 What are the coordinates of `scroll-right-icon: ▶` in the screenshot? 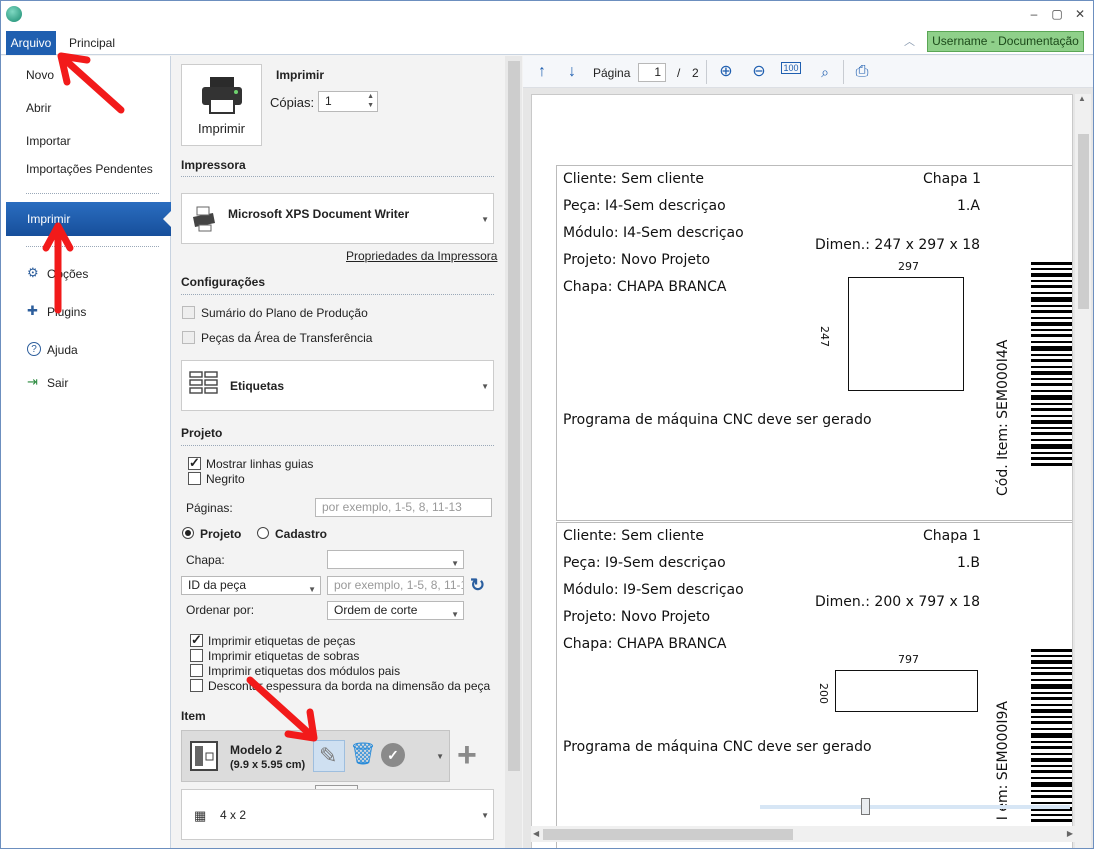 It's located at (1070, 833).